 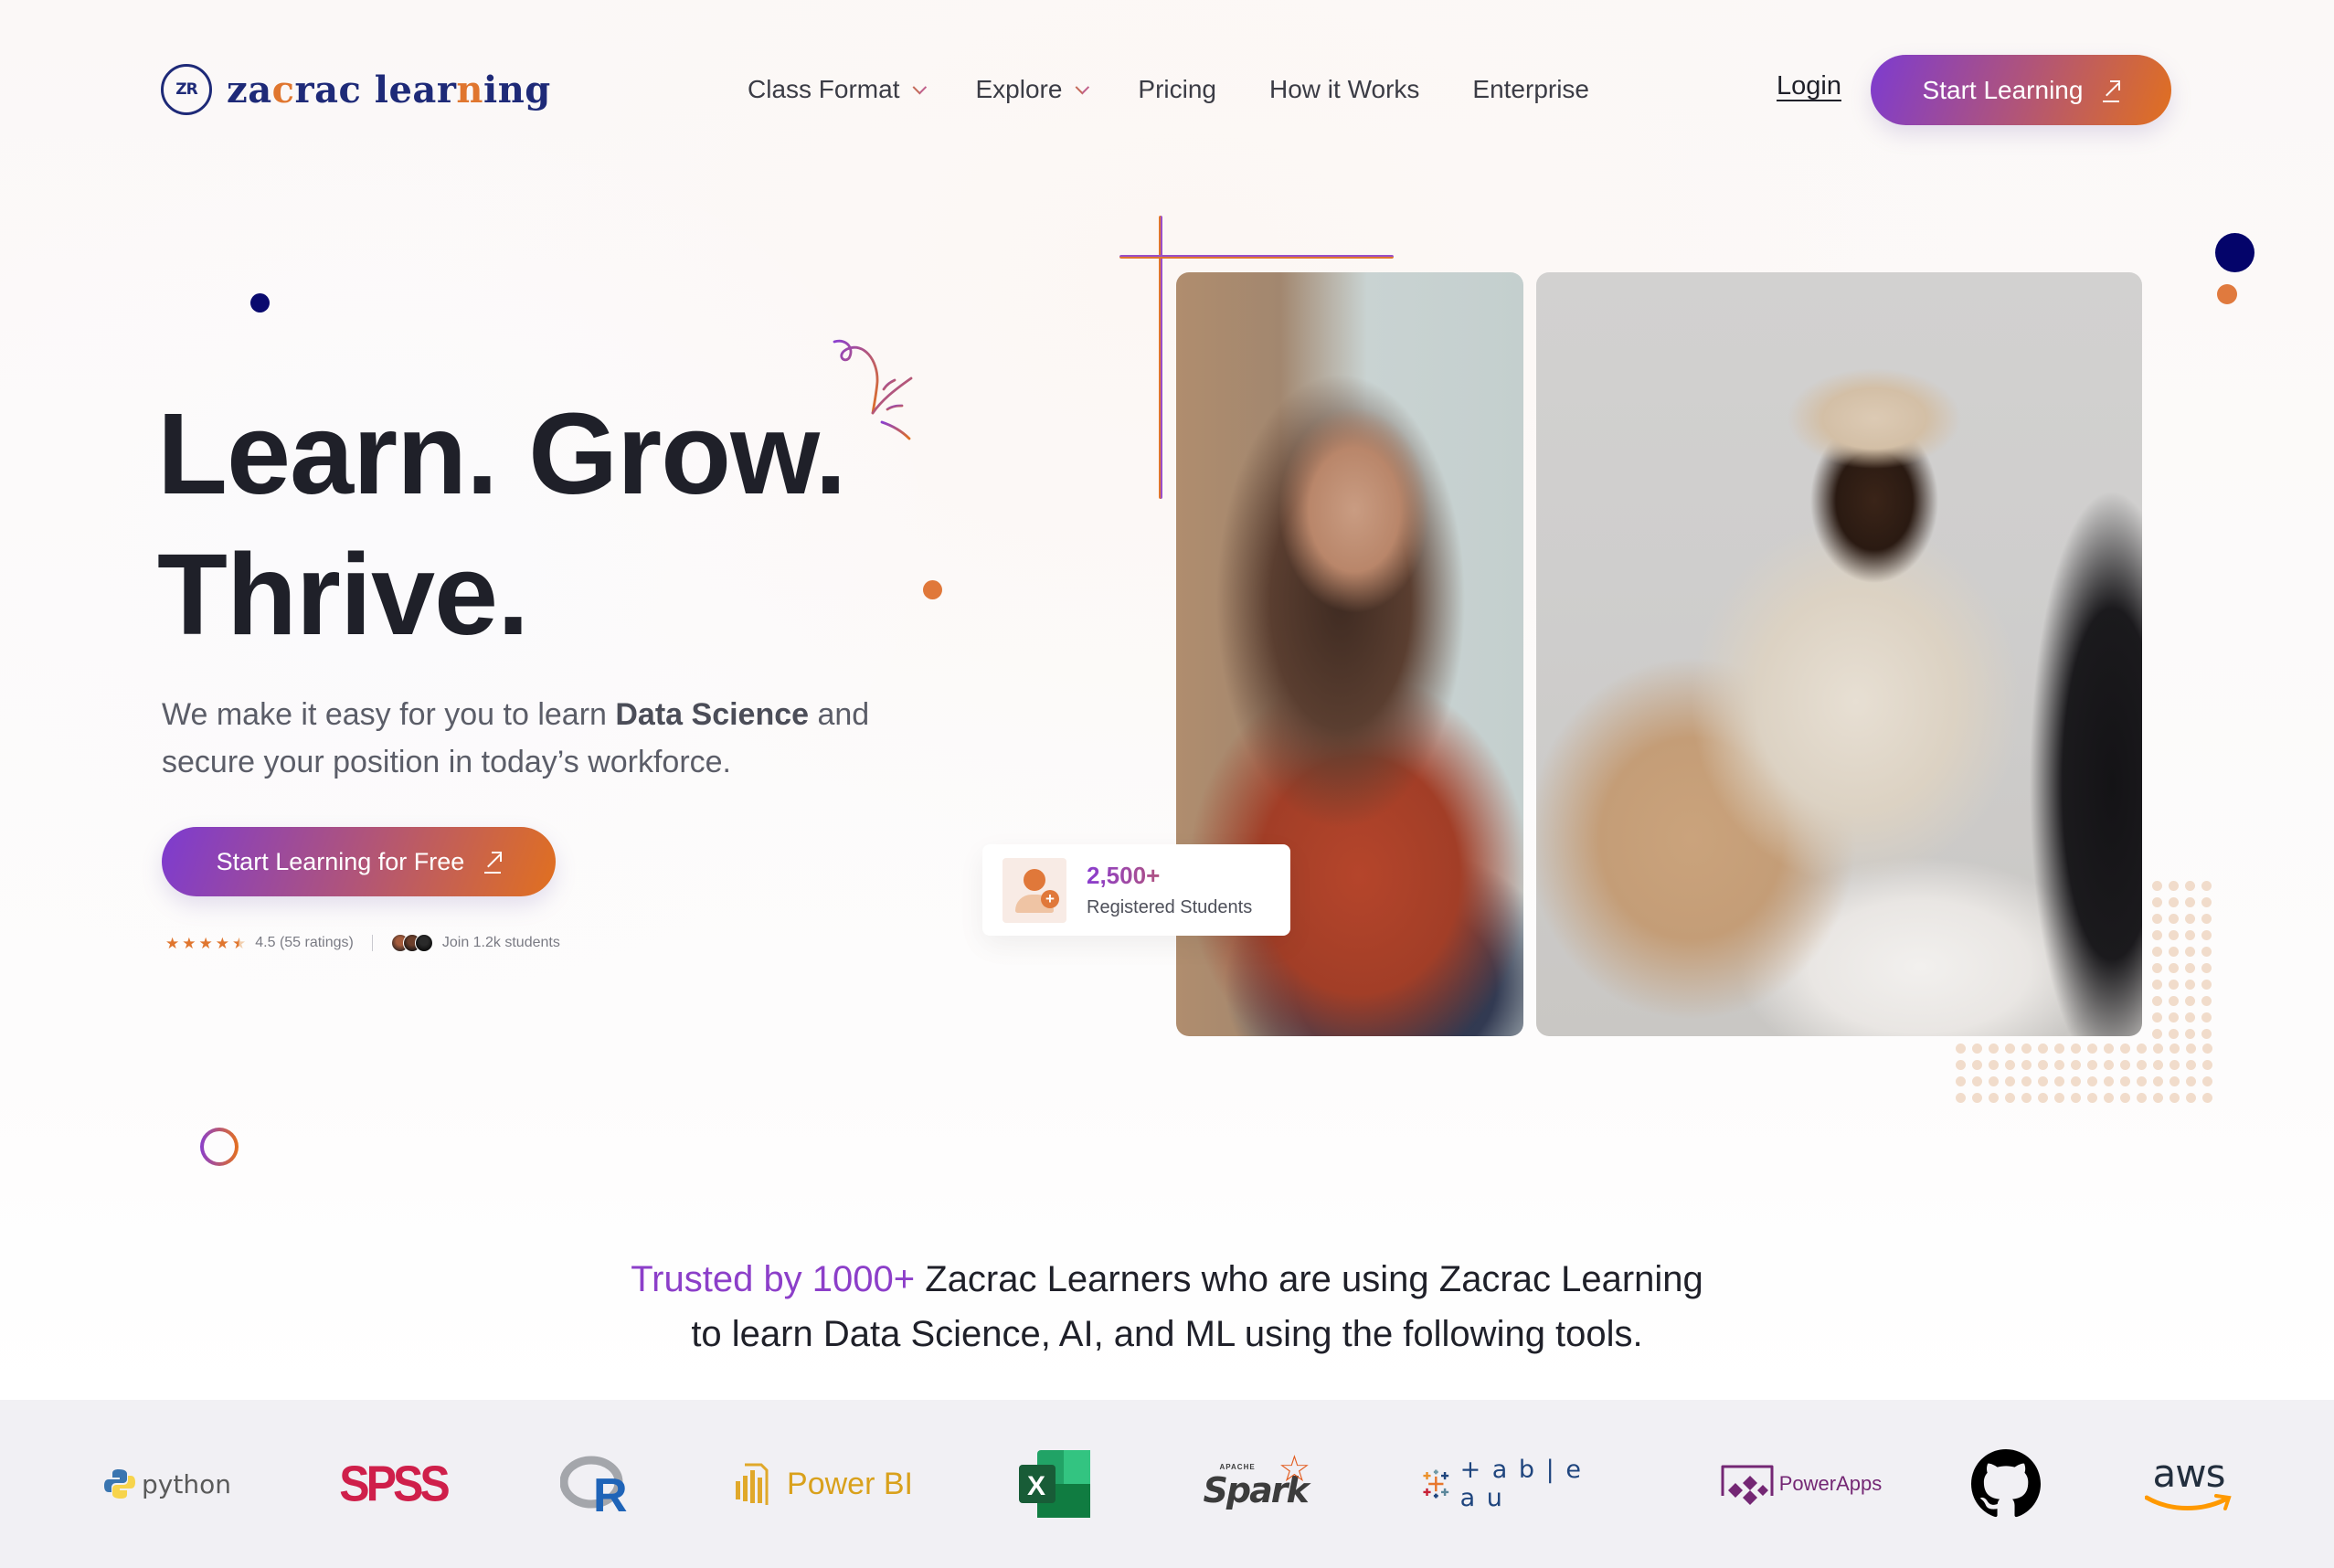 What do you see at coordinates (752, 1484) in the screenshot?
I see `power-bi-icon` at bounding box center [752, 1484].